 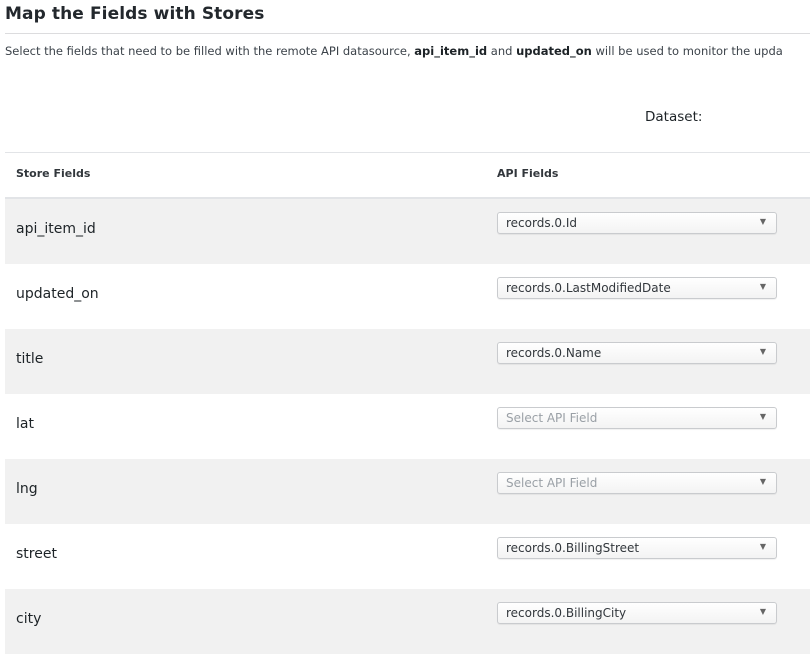 What do you see at coordinates (135, 14) in the screenshot?
I see `page-title: Map the Fields with Stores` at bounding box center [135, 14].